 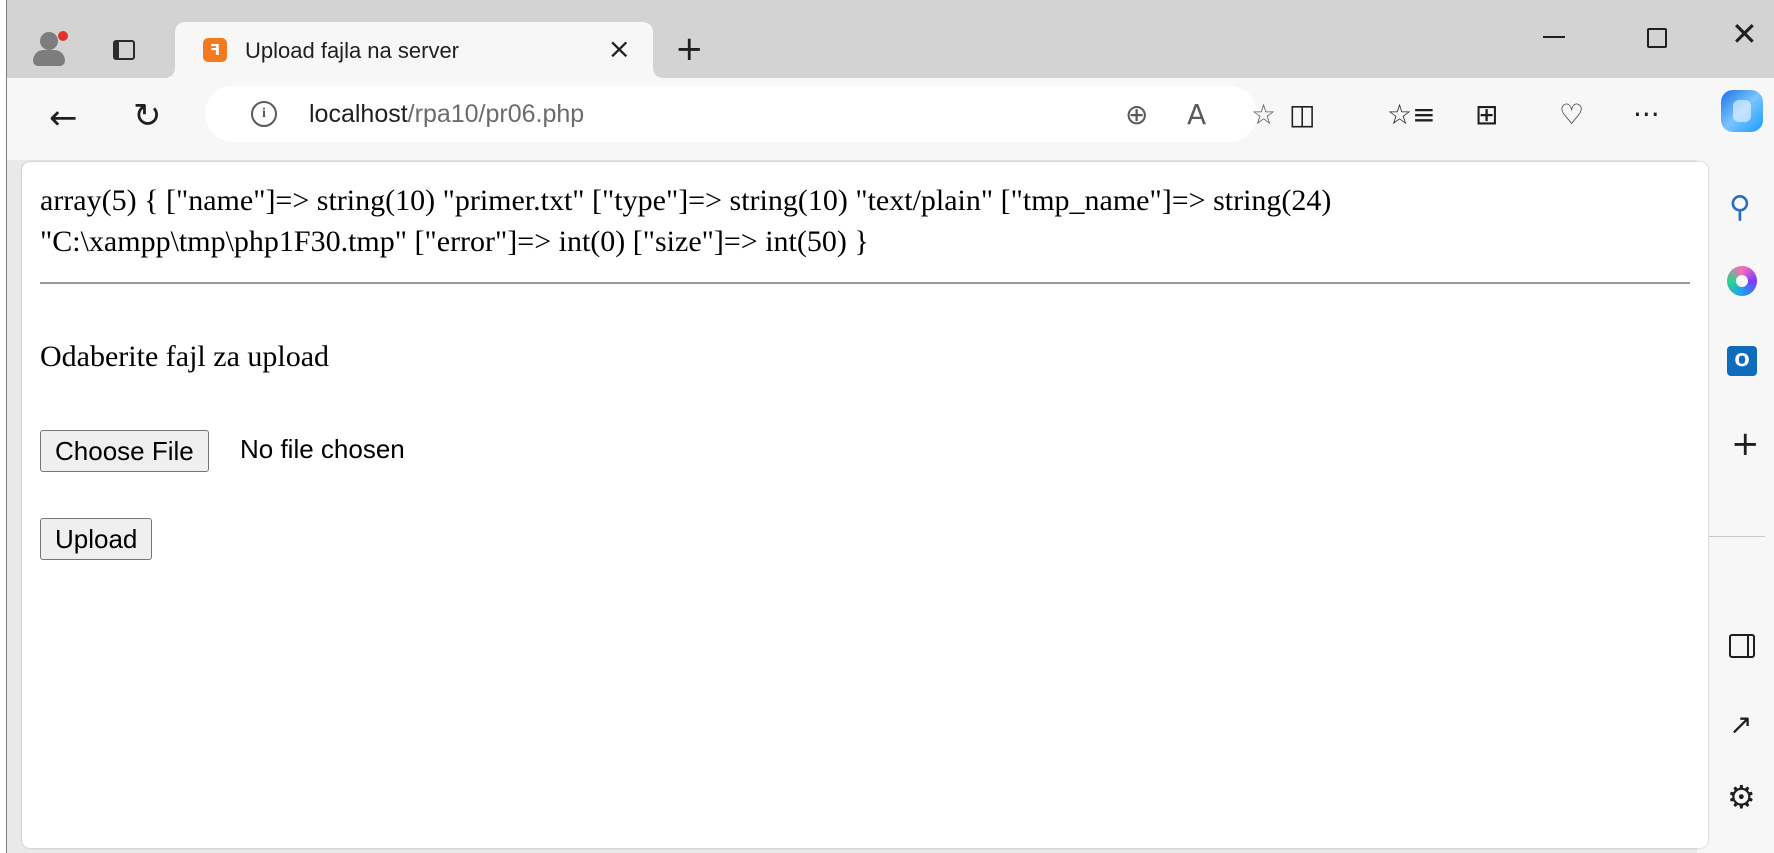 I want to click on url-text: localhost/rpa10/pr06.php, so click(x=446, y=114).